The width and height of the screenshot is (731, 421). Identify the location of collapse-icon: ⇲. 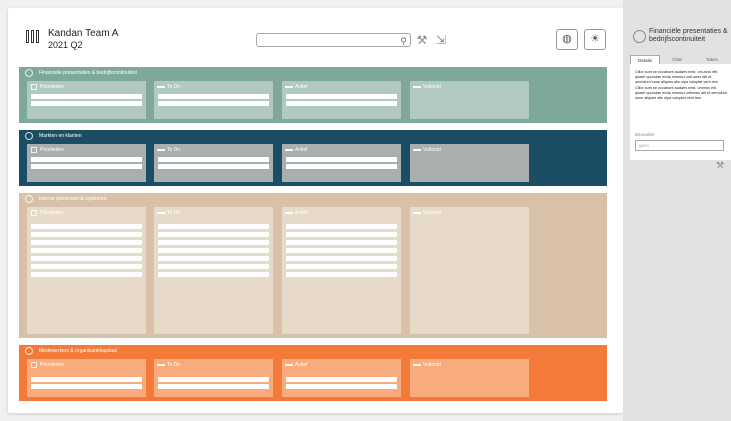
(441, 40).